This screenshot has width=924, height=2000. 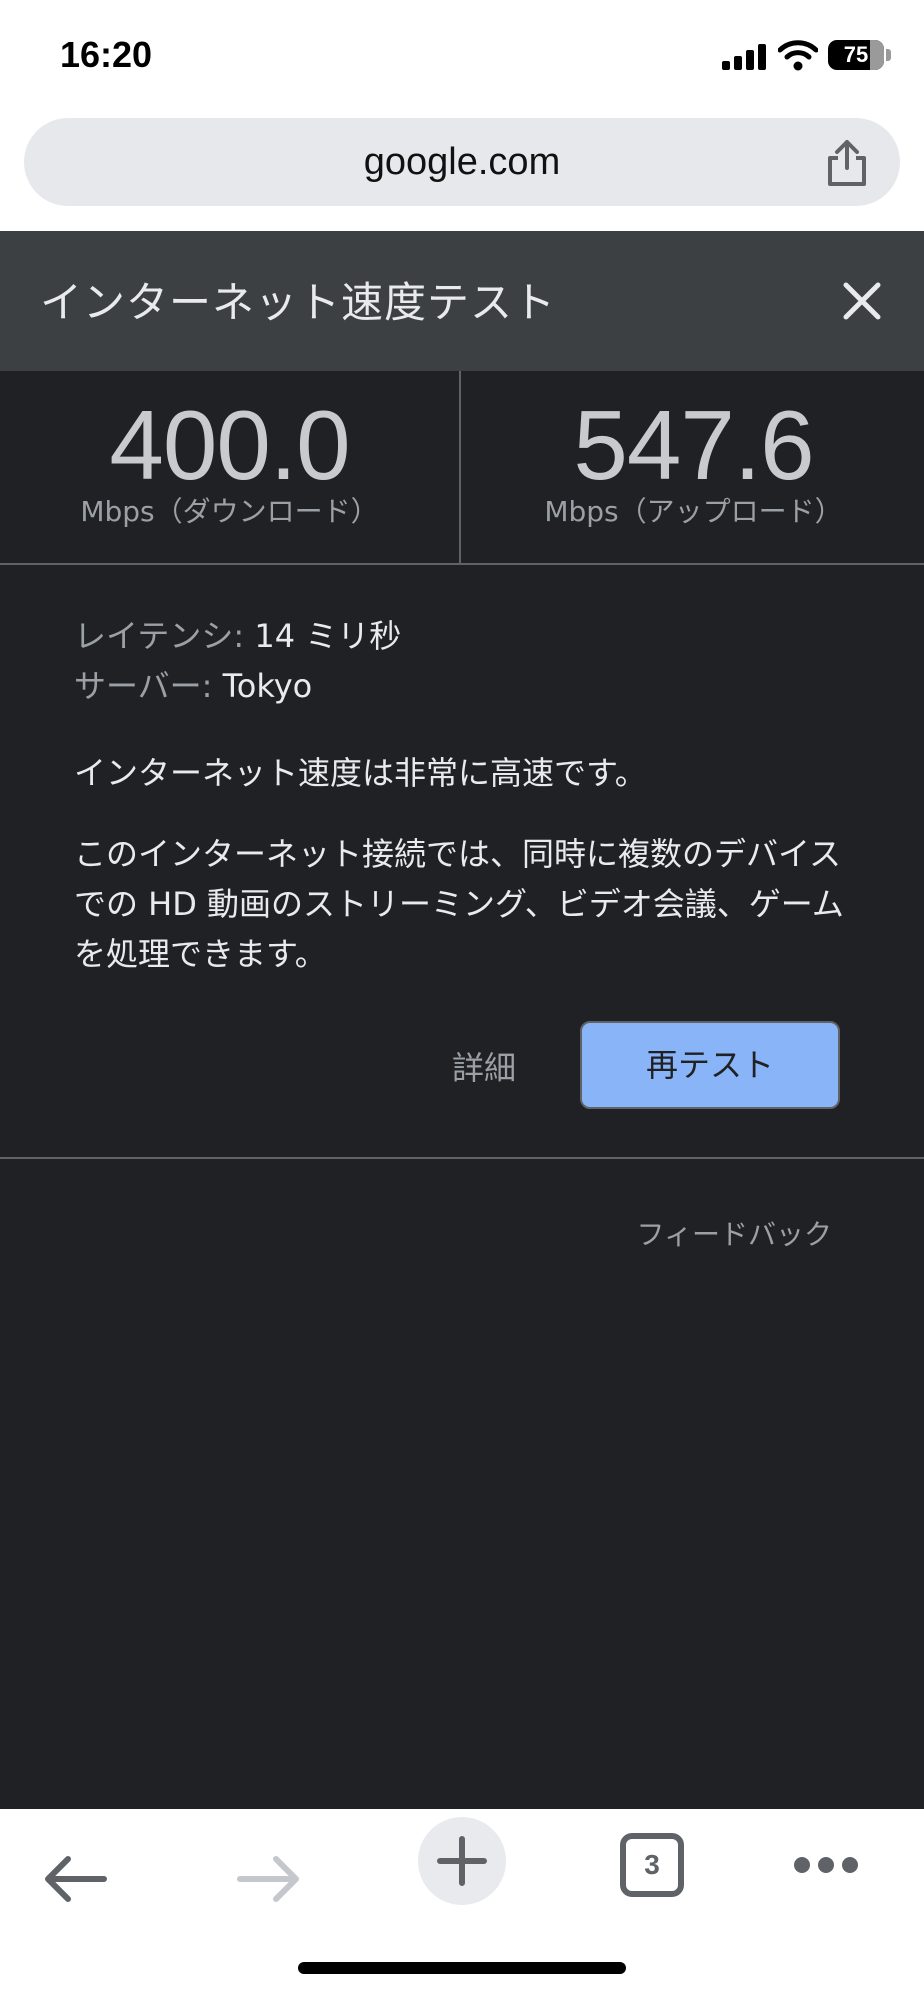 What do you see at coordinates (268, 1879) in the screenshot?
I see `forward-arrow-icon` at bounding box center [268, 1879].